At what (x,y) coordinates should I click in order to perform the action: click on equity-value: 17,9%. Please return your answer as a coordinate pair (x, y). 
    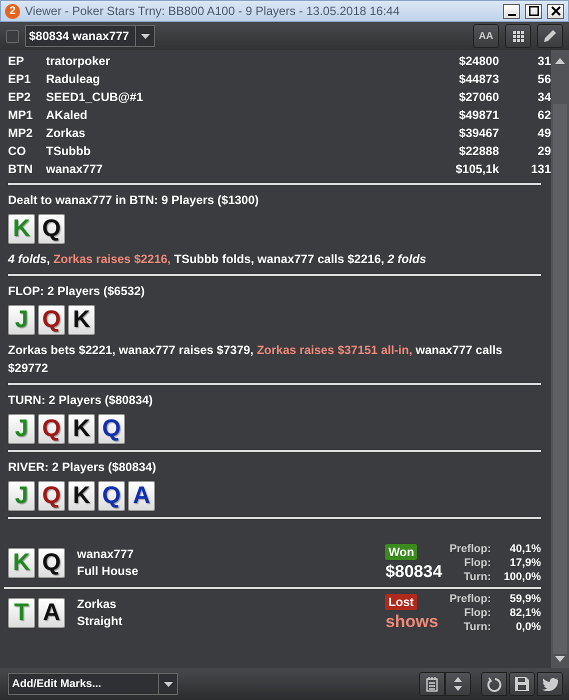
    Looking at the image, I should click on (524, 563).